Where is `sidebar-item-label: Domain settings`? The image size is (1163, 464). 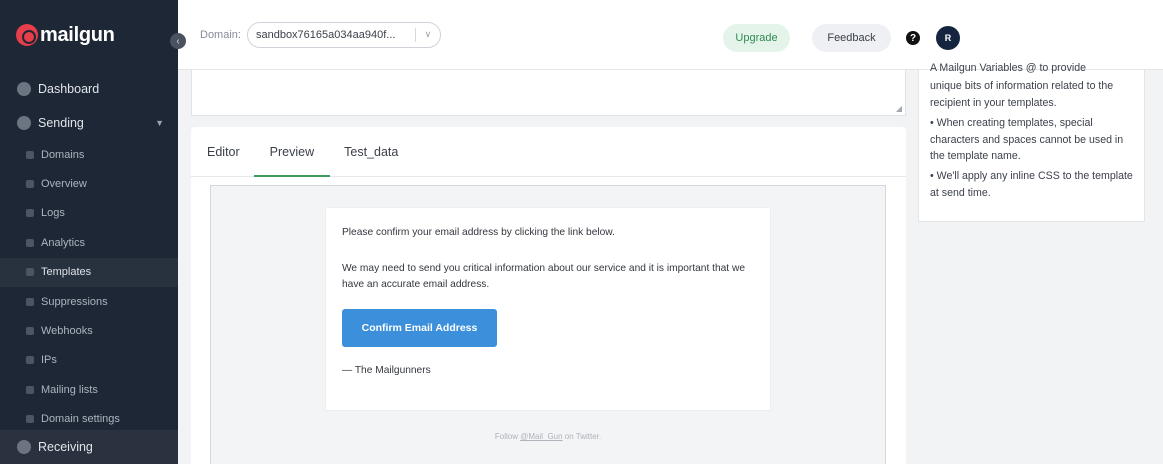 sidebar-item-label: Domain settings is located at coordinates (80, 419).